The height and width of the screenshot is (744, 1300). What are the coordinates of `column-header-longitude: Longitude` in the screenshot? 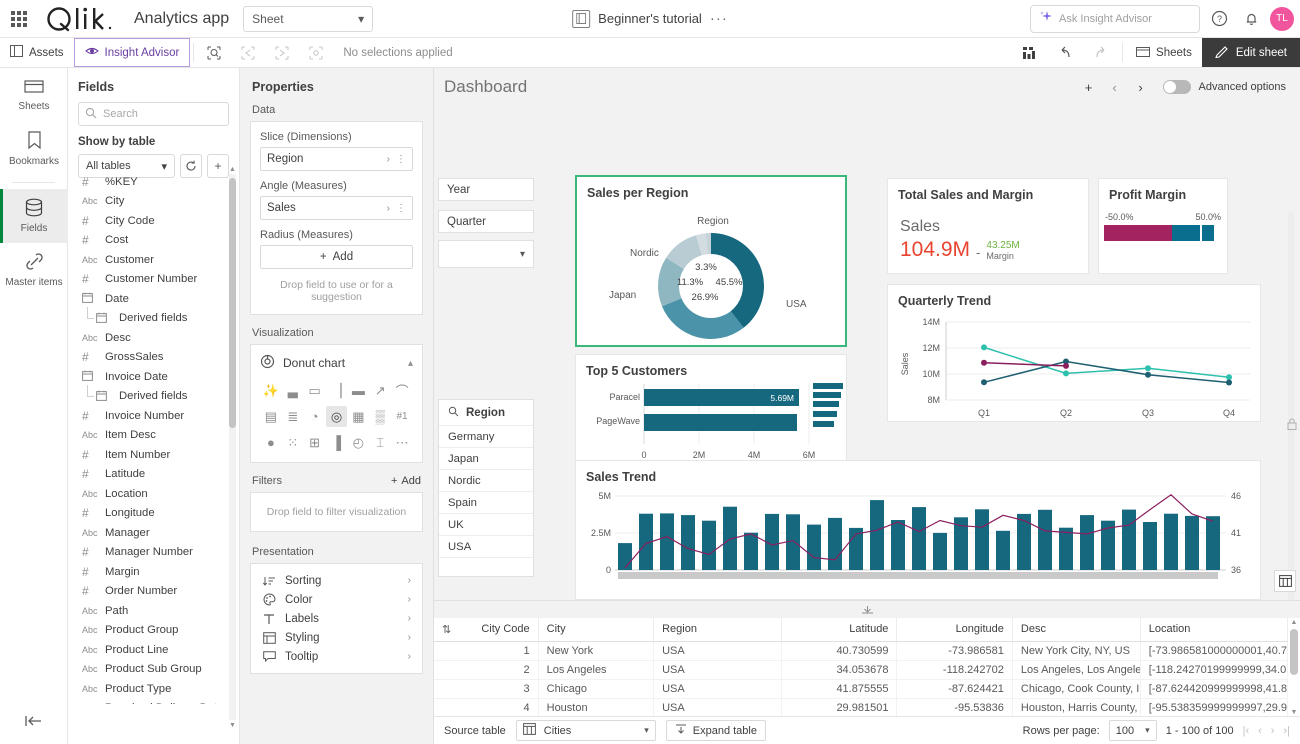 It's located at (954, 630).